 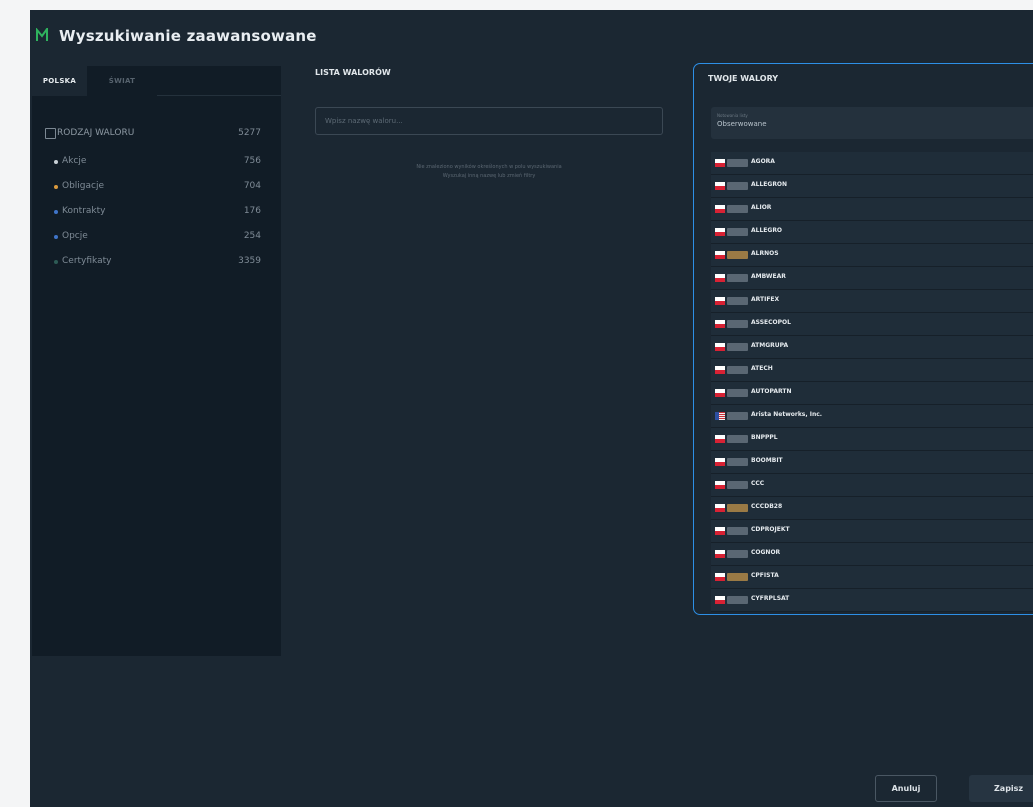 What do you see at coordinates (872, 462) in the screenshot?
I see `instrument-row: BOOMBIT` at bounding box center [872, 462].